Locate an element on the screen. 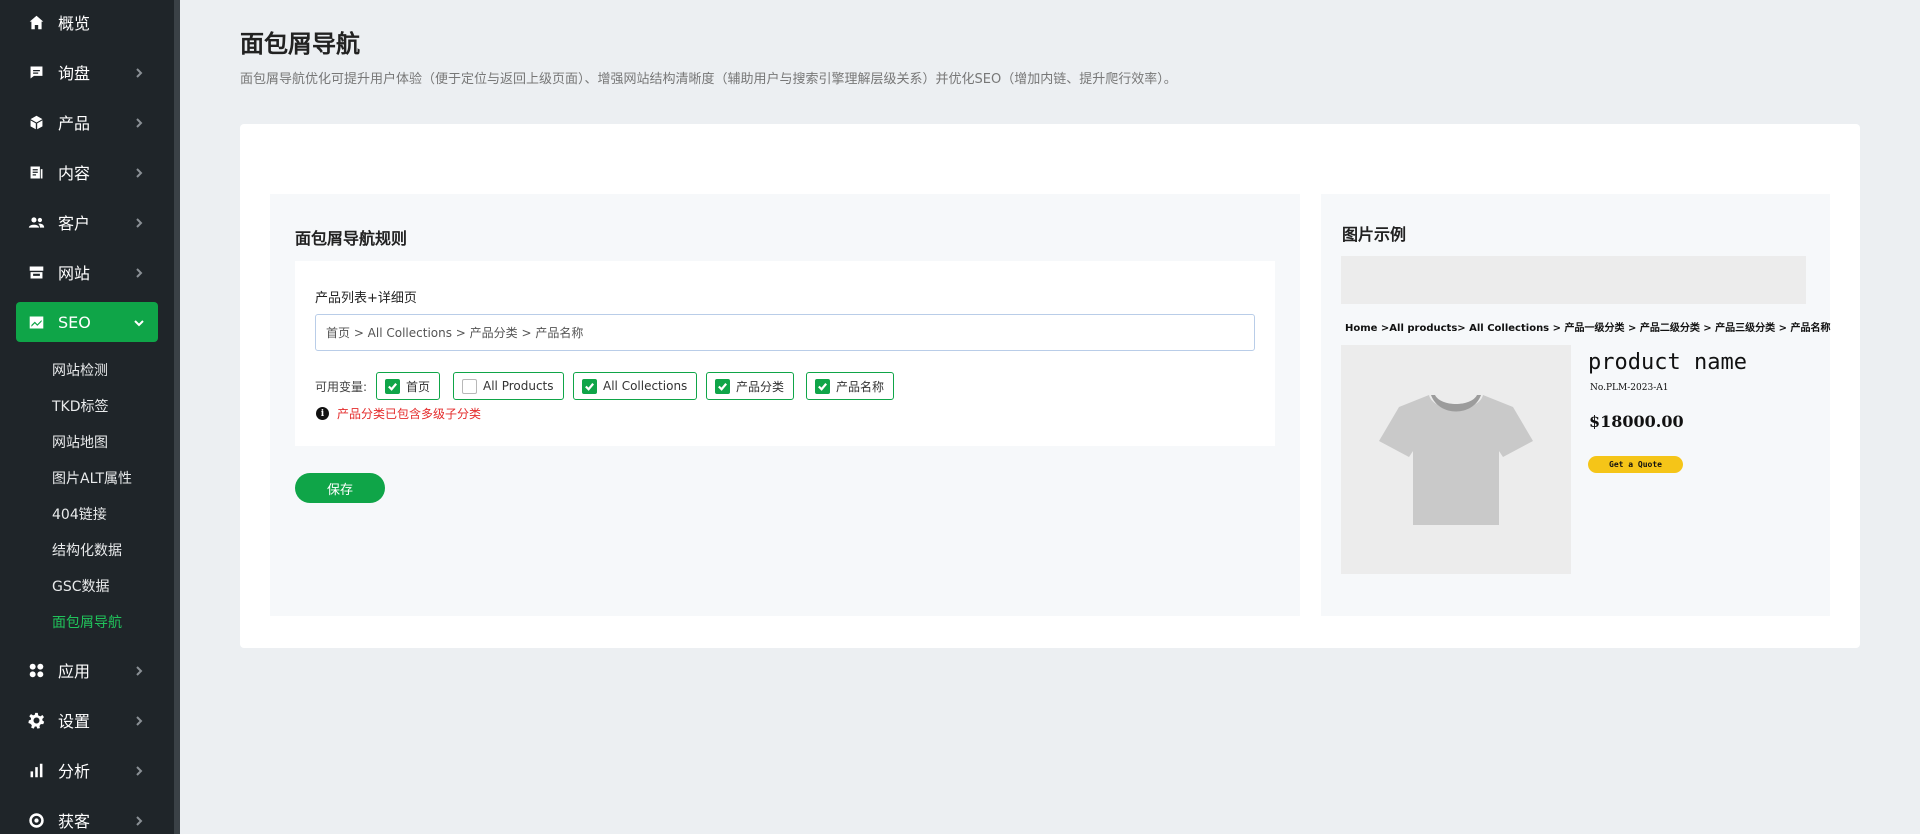  category-warning: i 产品分类已包含多级子分类 is located at coordinates (398, 413).